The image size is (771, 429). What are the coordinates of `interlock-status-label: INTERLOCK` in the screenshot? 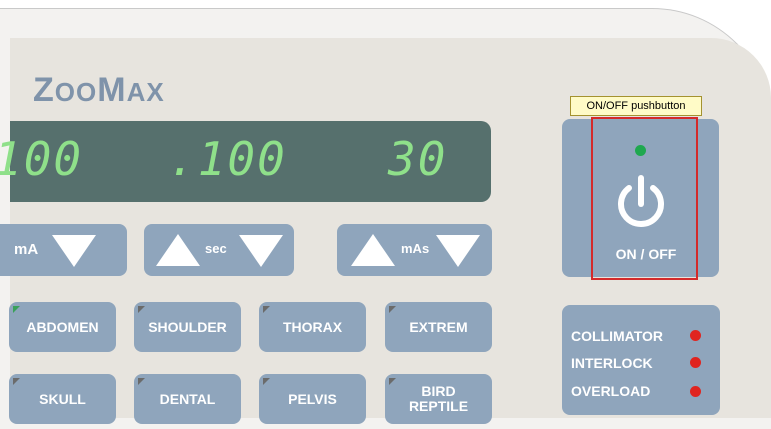 It's located at (612, 363).